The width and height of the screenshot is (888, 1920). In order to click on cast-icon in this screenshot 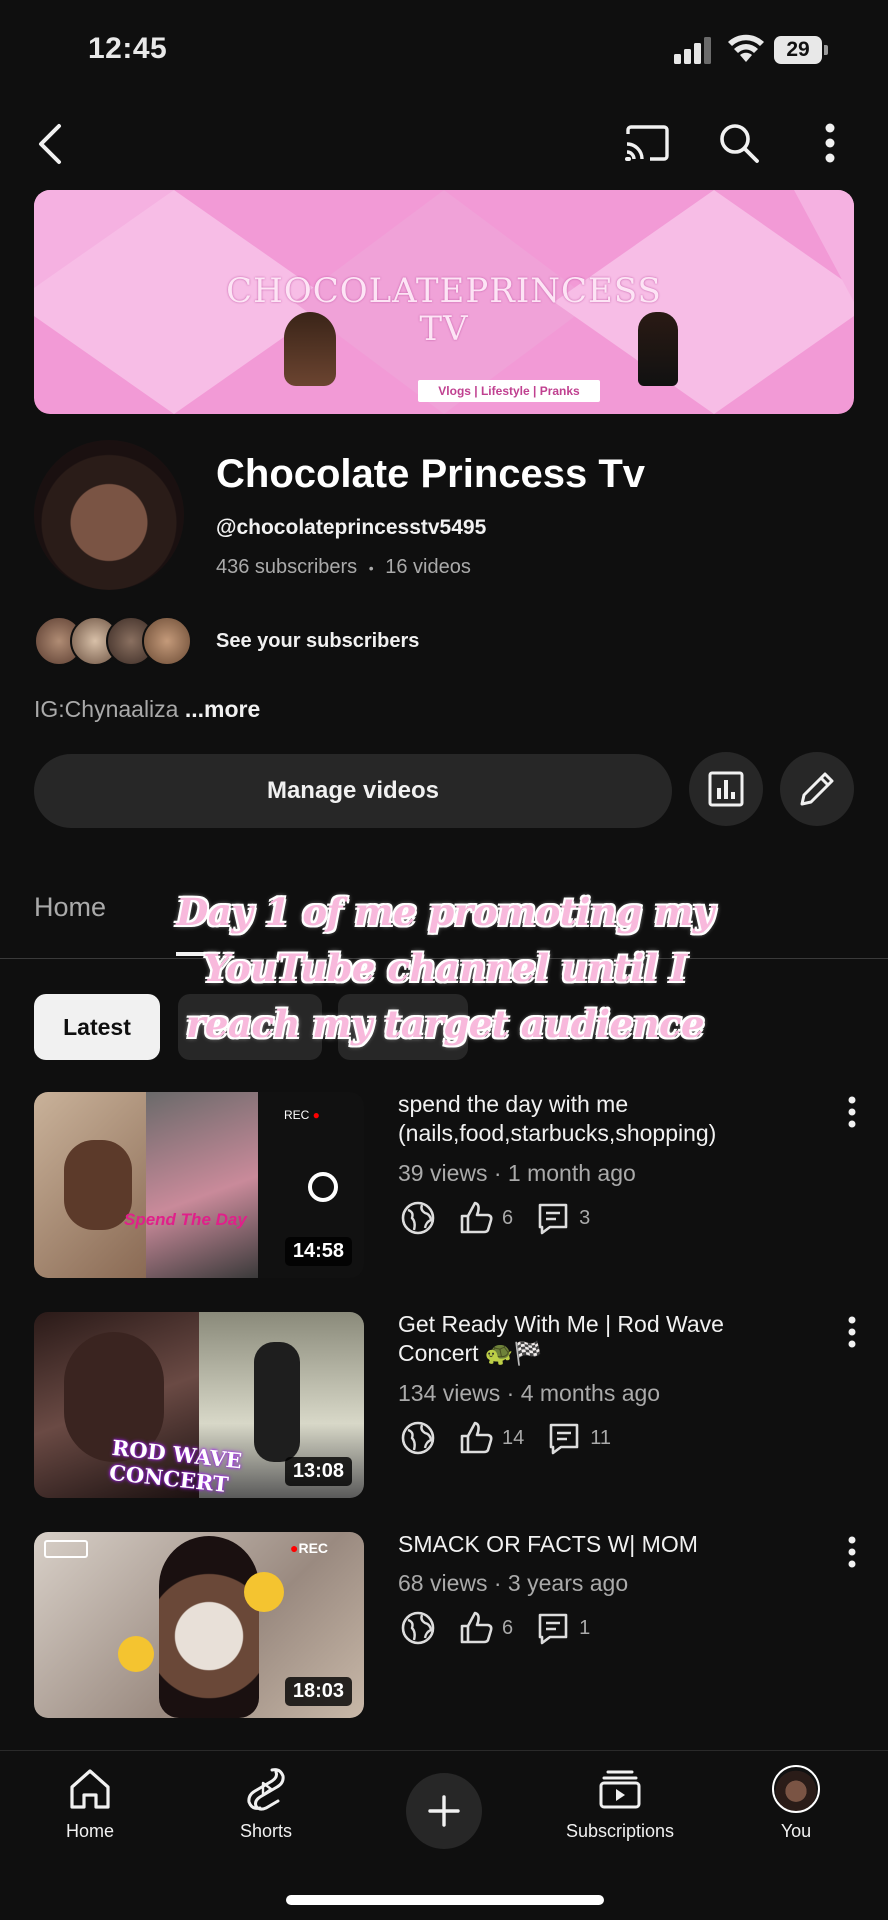, I will do `click(647, 143)`.